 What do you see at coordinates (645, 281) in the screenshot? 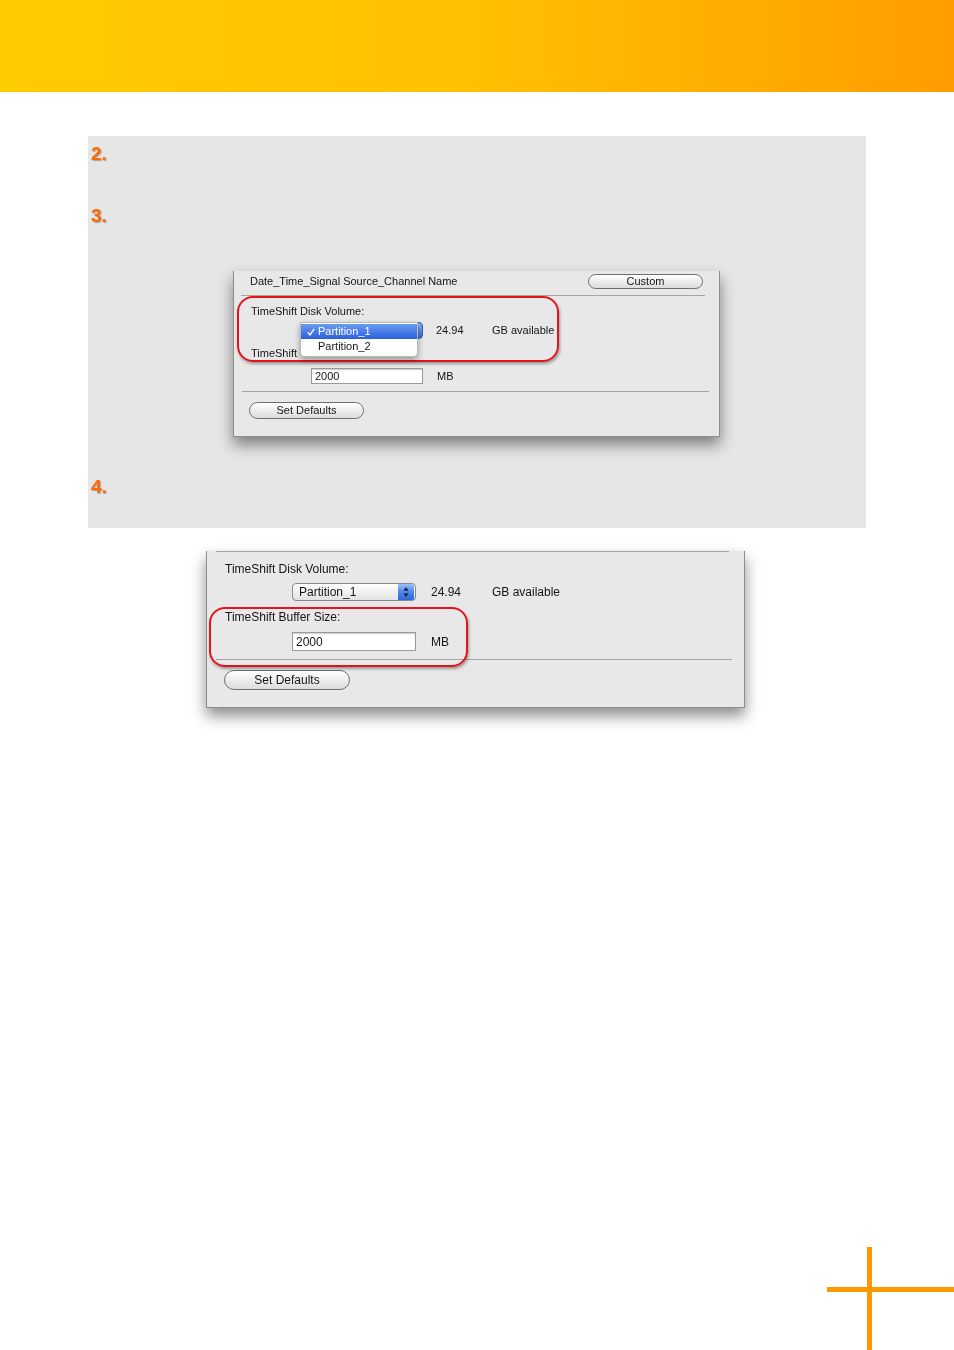
I see `custom-button: Custom` at bounding box center [645, 281].